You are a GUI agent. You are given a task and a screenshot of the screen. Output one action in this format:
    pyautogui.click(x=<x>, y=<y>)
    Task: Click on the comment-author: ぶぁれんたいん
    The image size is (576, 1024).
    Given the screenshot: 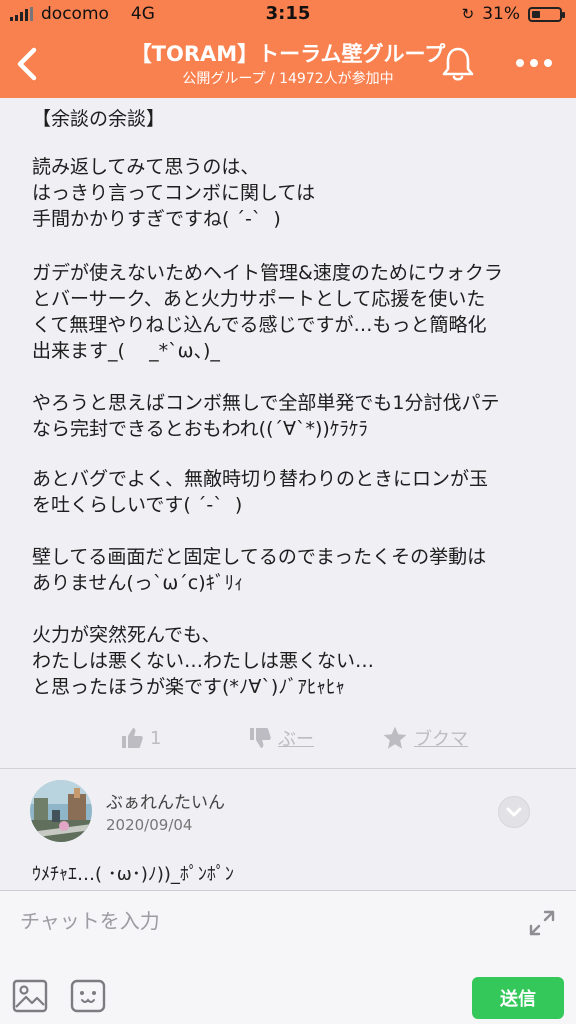 What is the action you would take?
    pyautogui.click(x=165, y=800)
    